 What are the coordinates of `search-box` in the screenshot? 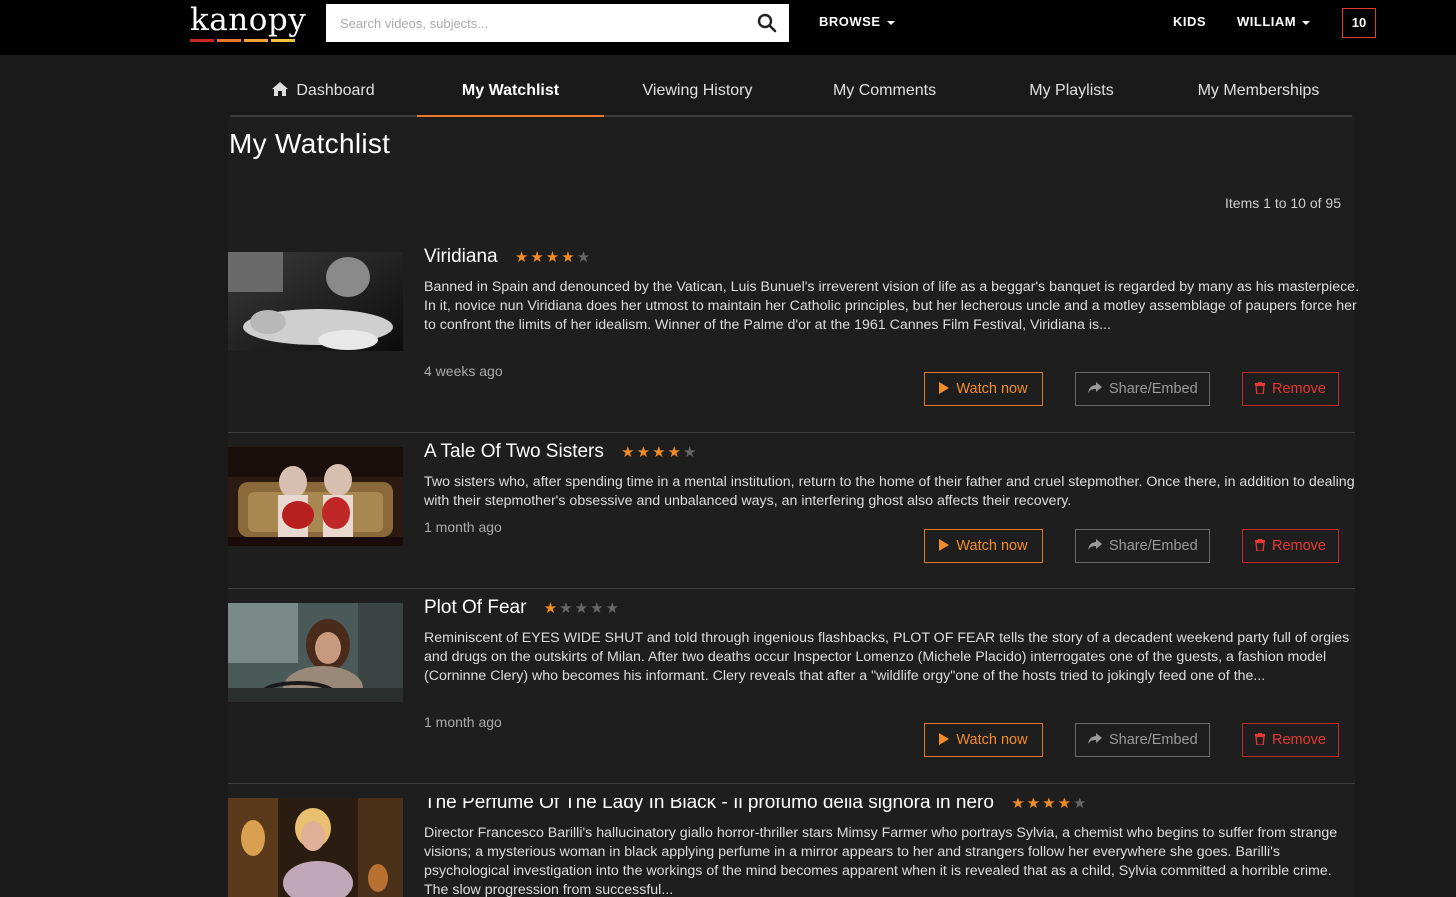 It's located at (557, 23).